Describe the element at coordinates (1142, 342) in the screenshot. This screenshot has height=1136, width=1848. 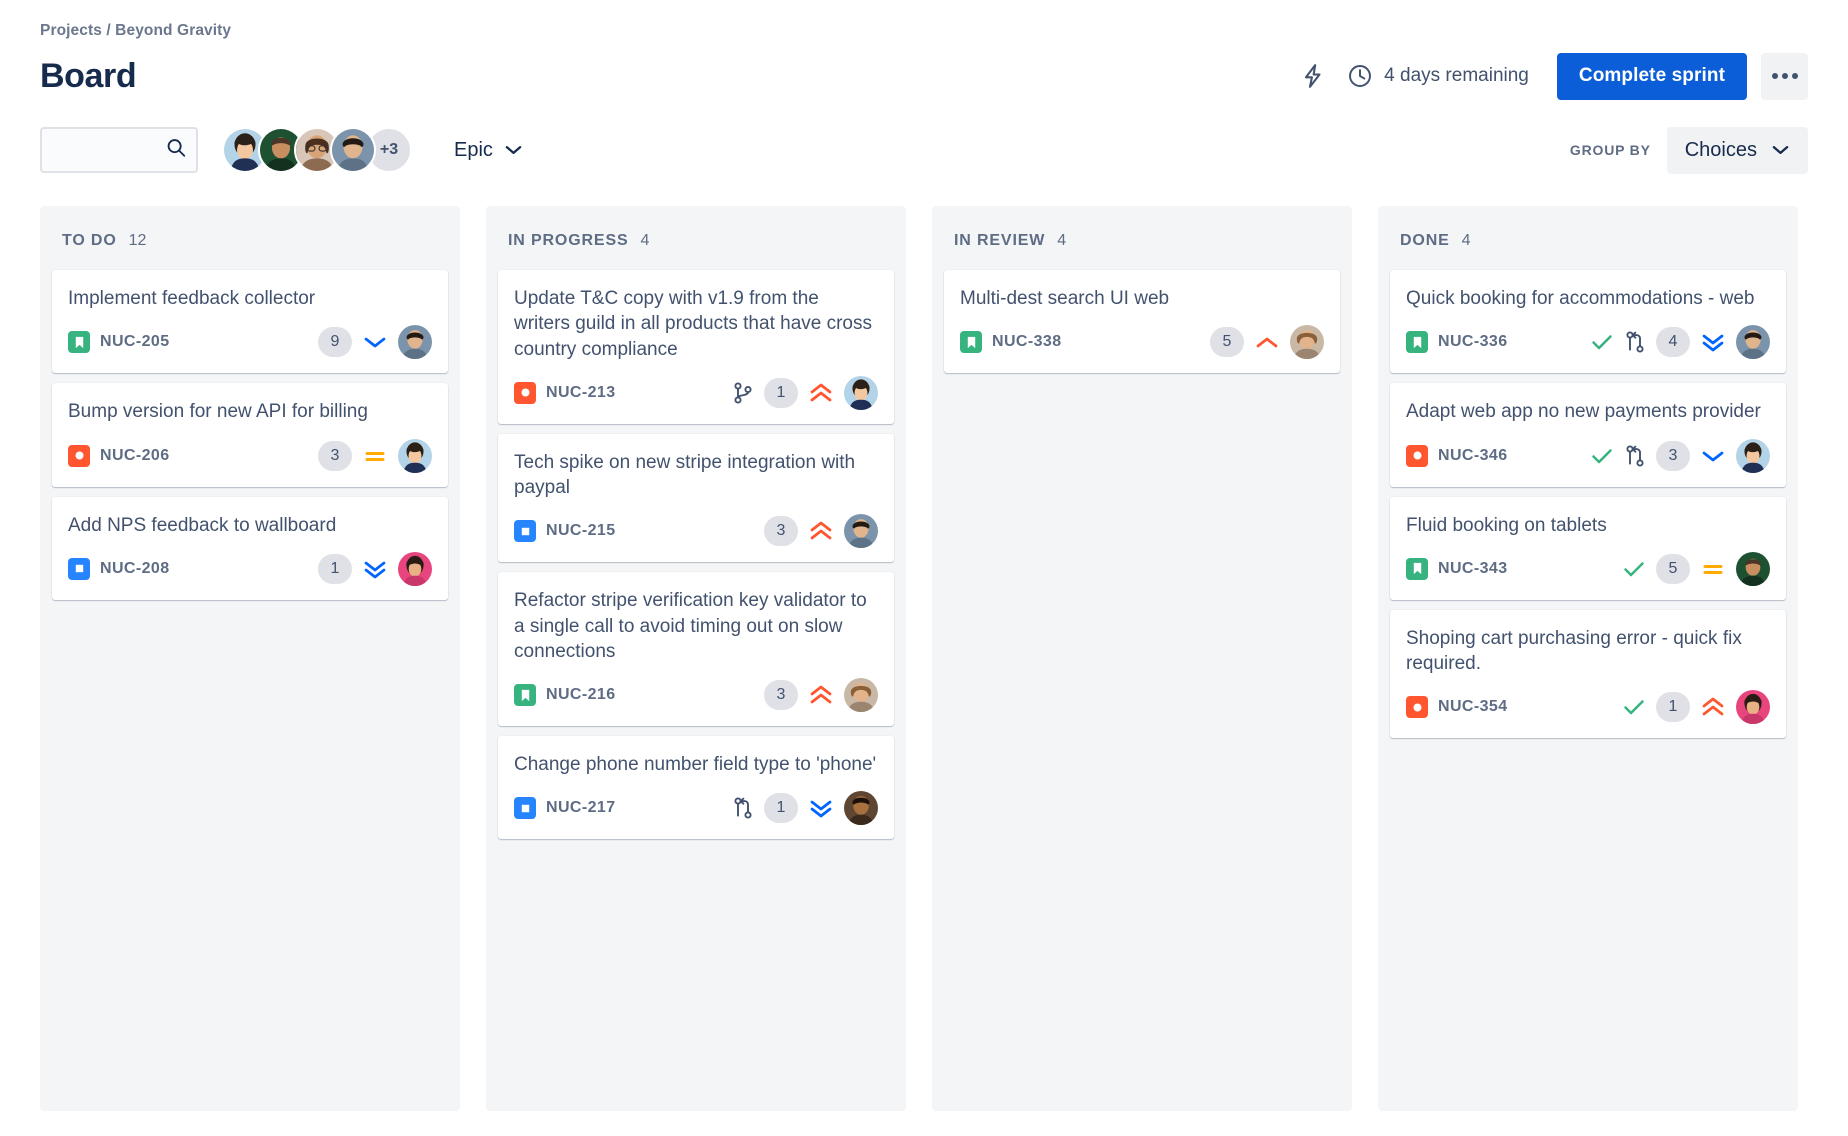
I see `issue-meta: NUC-338 5` at that location.